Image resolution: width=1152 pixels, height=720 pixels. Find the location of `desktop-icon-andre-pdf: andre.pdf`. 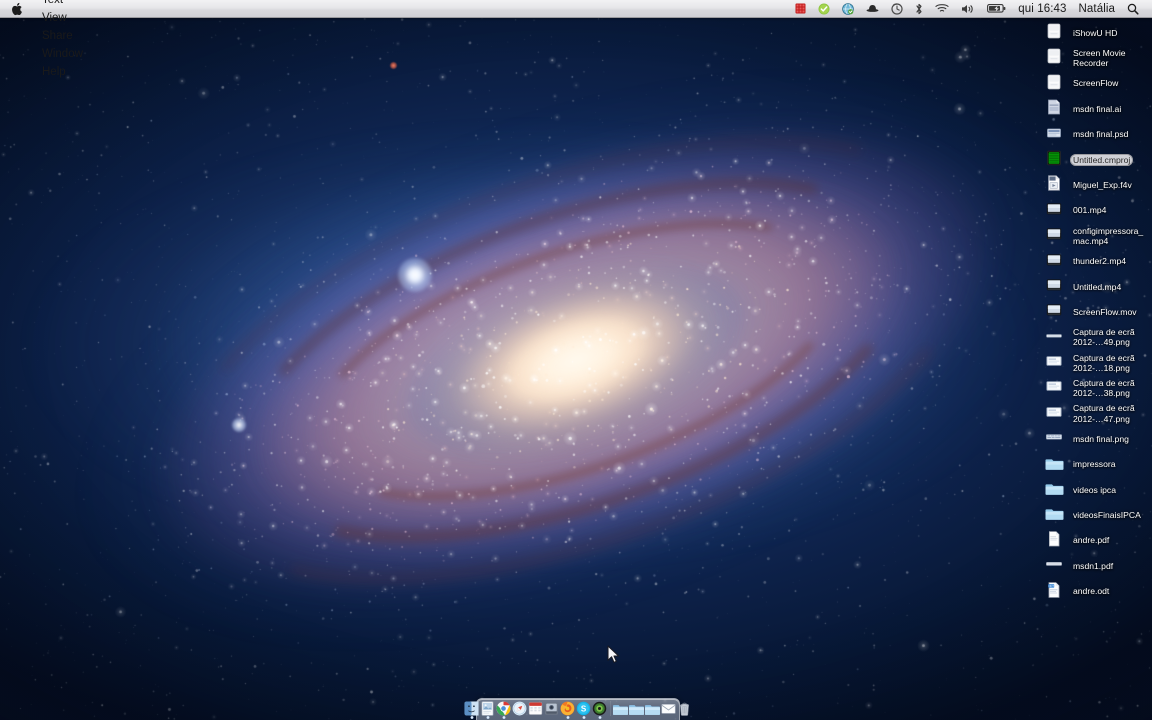

desktop-icon-andre-pdf: andre.pdf is located at coordinates (1093, 540).